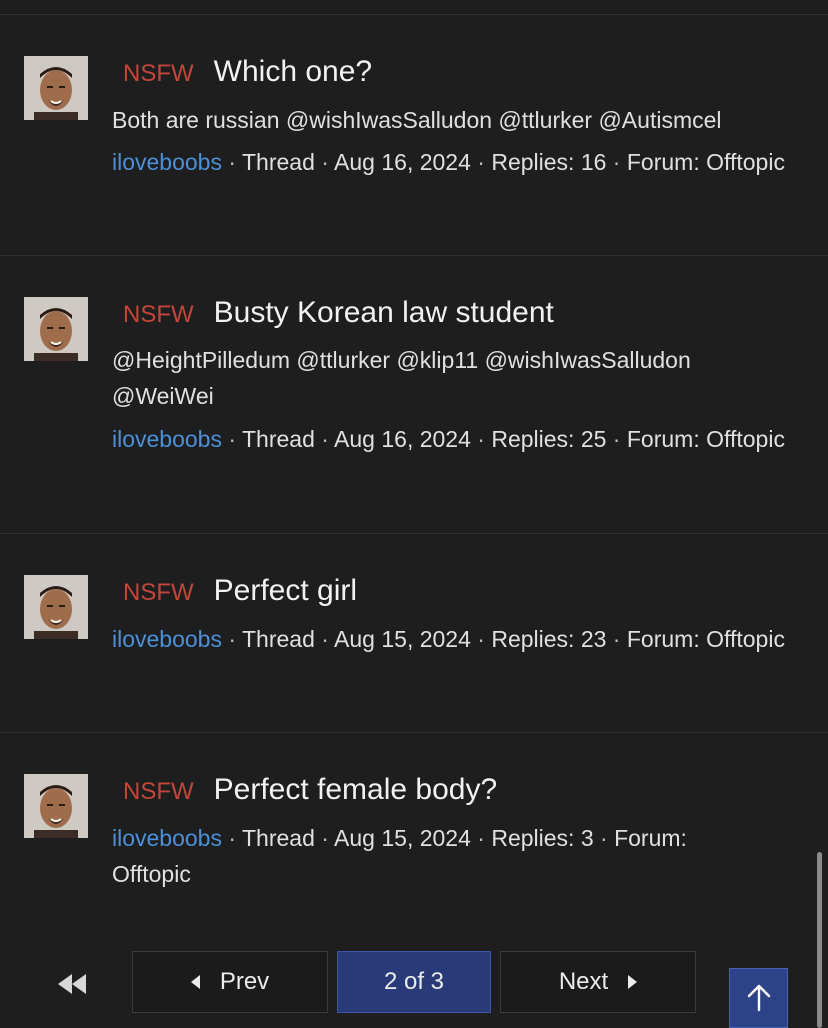  Describe the element at coordinates (549, 162) in the screenshot. I see `thread-replies: Replies: 16` at that location.